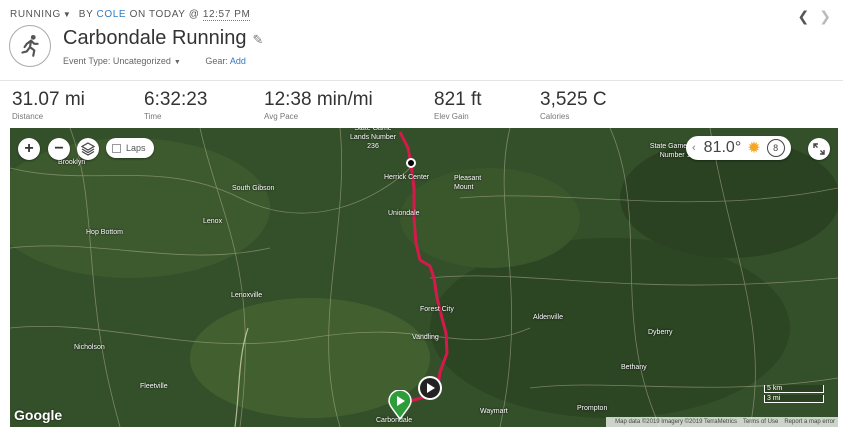 The height and width of the screenshot is (436, 843). Describe the element at coordinates (318, 99) in the screenshot. I see `stat-value: 12:38 min/mi` at that location.